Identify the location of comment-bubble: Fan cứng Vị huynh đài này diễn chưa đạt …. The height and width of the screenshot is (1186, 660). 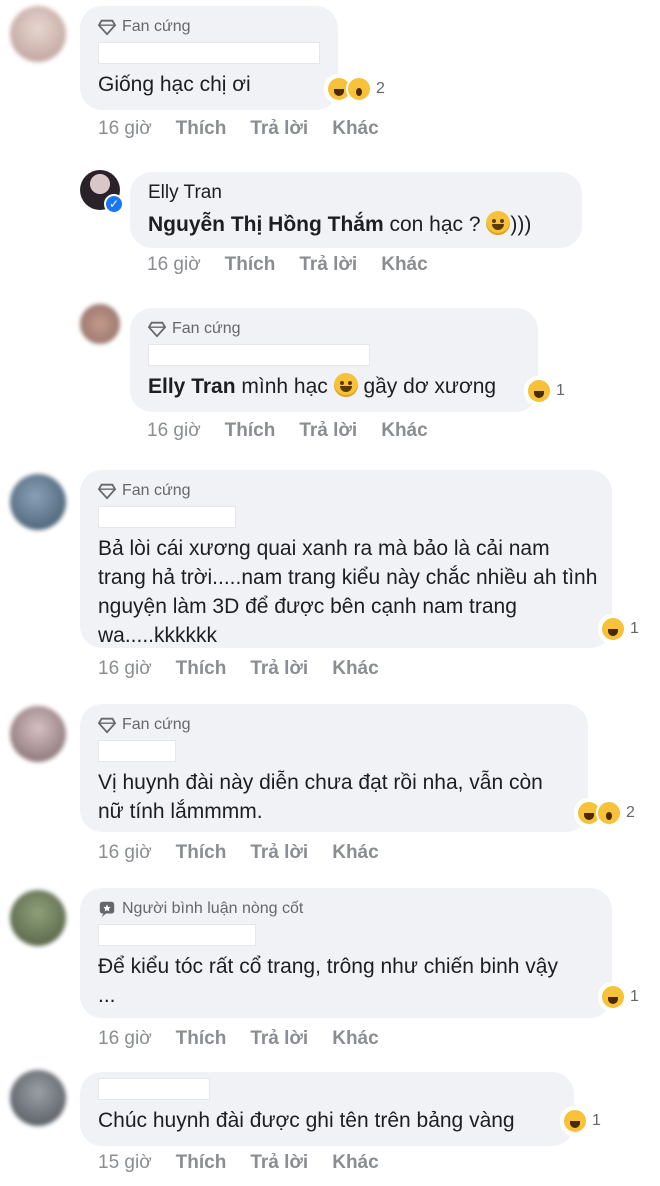
(334, 768).